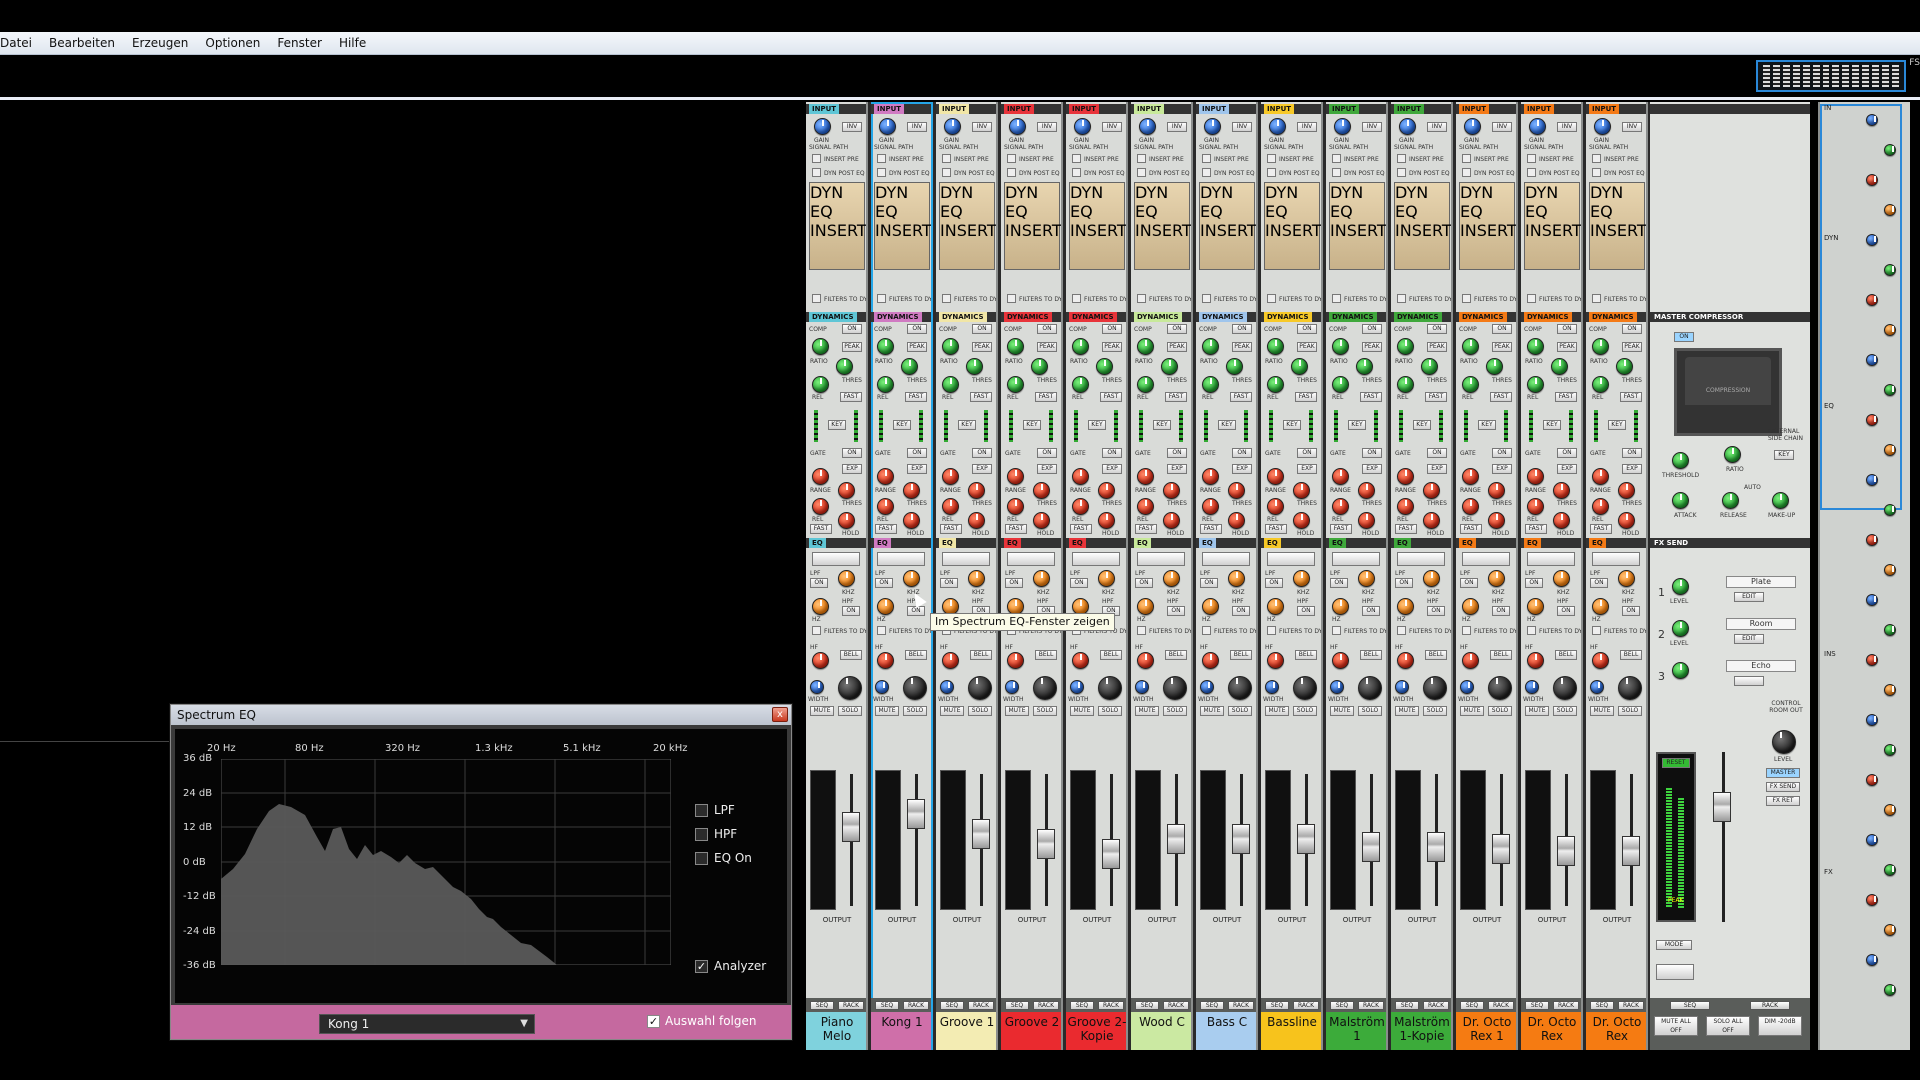 The height and width of the screenshot is (1080, 1920). I want to click on lpf-on-button: ON, so click(1014, 583).